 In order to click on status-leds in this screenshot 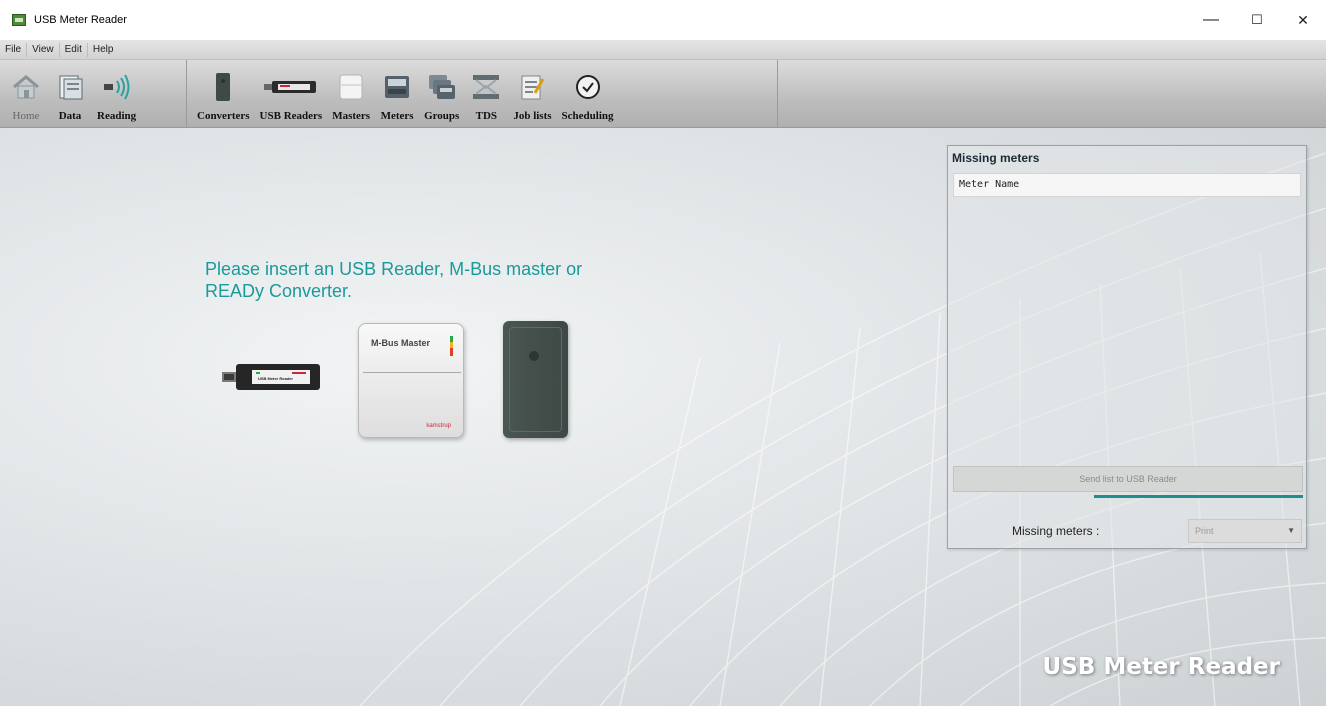, I will do `click(451, 346)`.